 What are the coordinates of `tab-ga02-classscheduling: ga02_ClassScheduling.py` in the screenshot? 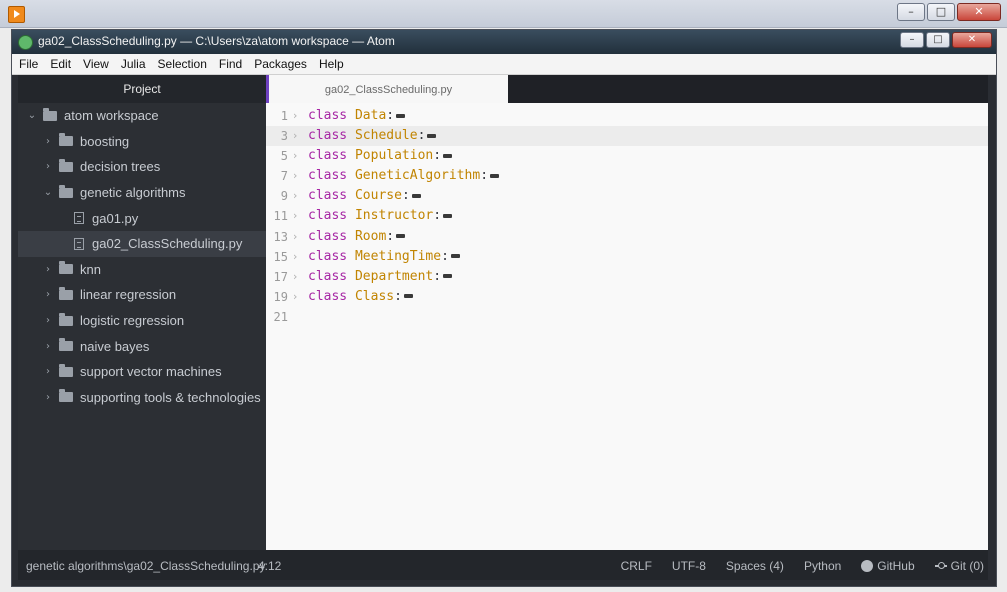 It's located at (387, 89).